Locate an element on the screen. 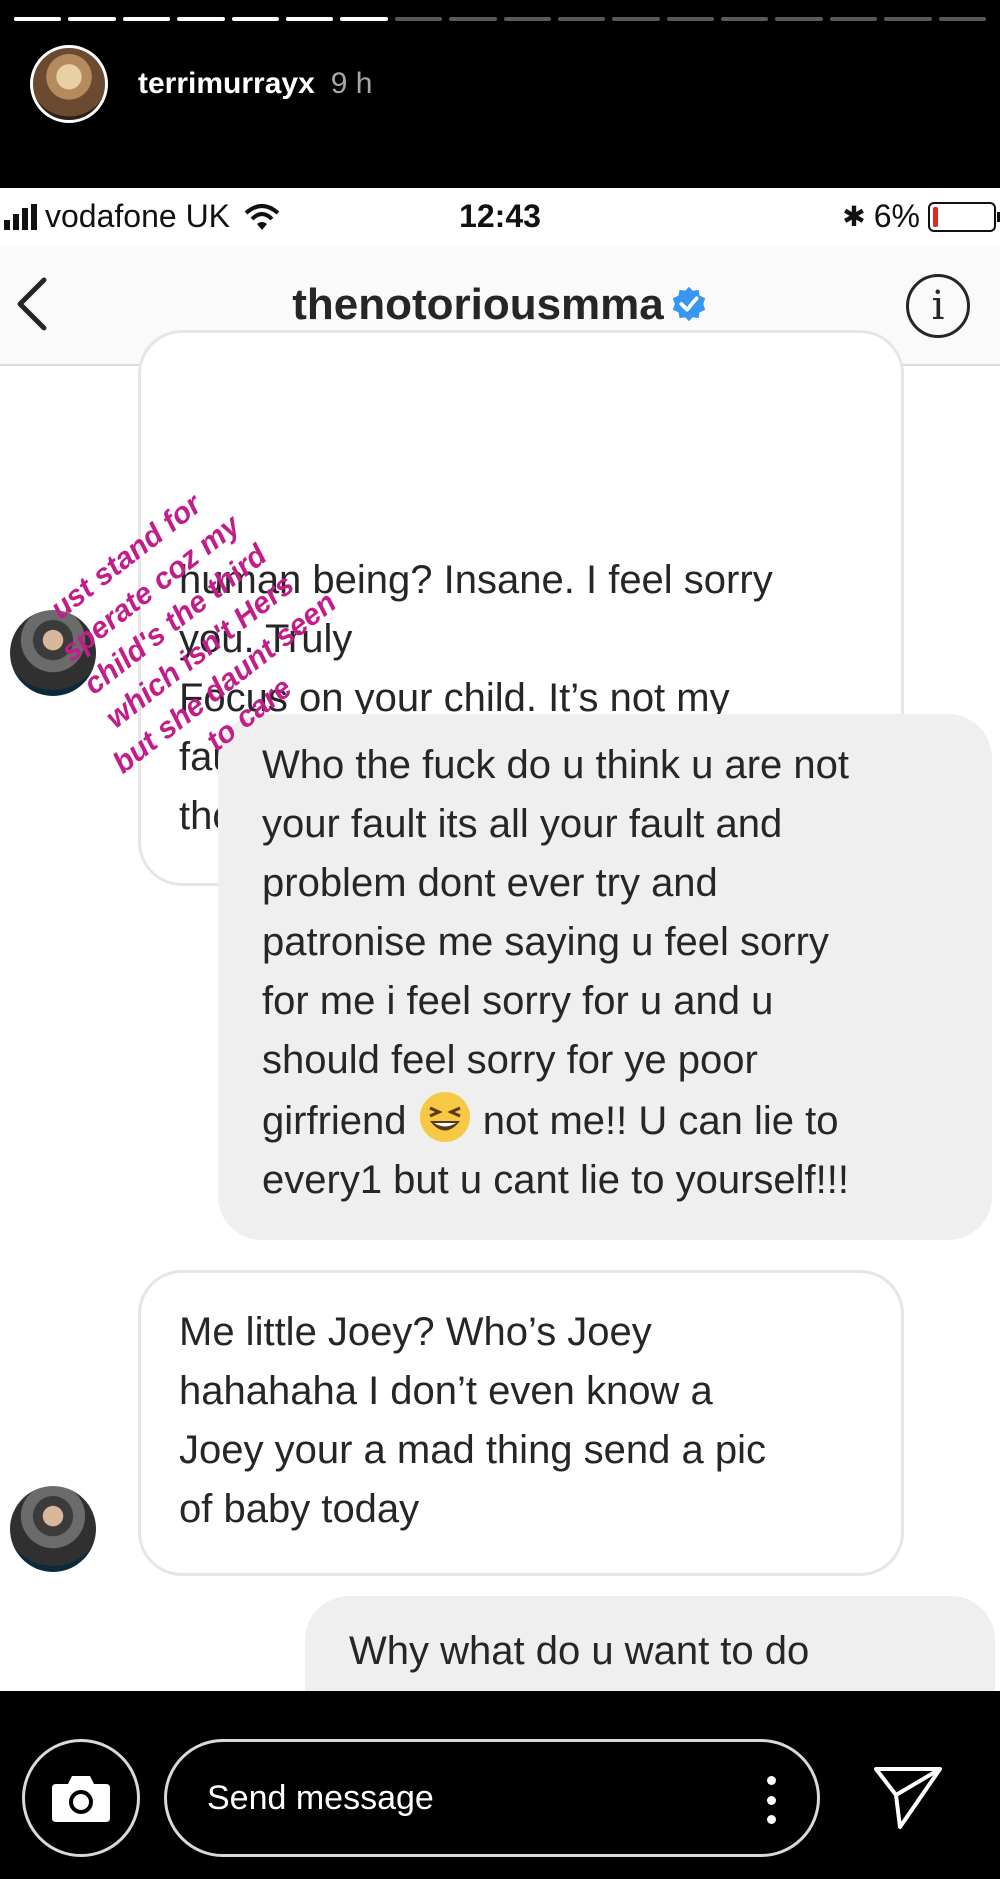  status-bar: vodafone UK 12:43 ✱ 6% is located at coordinates (500, 217).